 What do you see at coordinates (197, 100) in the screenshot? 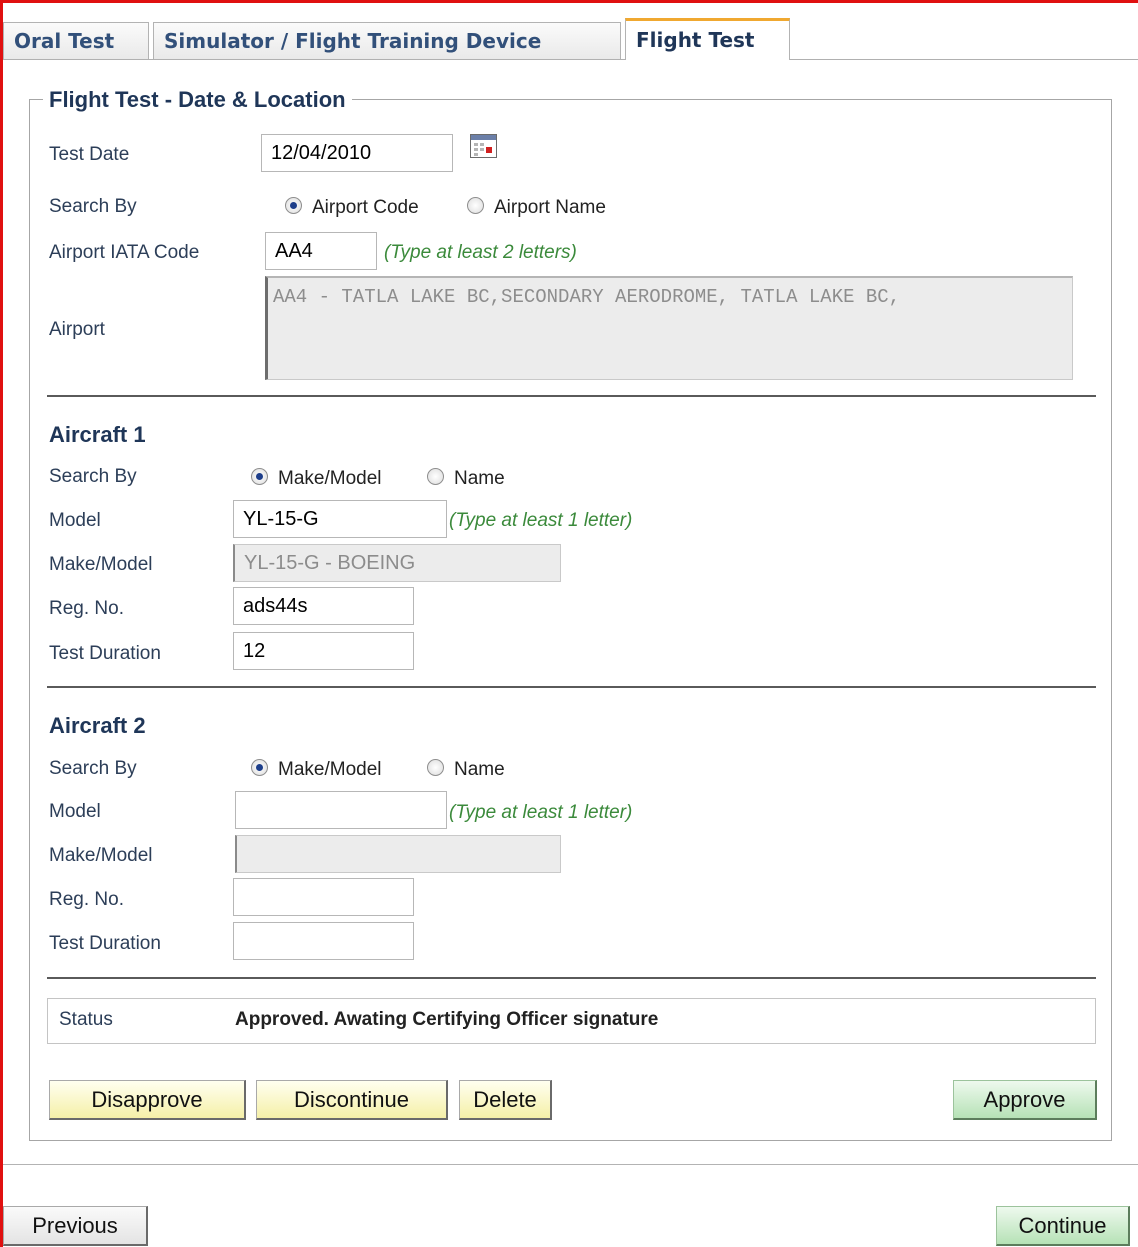
I see `panel-legend: Flight Test - Date & Location` at bounding box center [197, 100].